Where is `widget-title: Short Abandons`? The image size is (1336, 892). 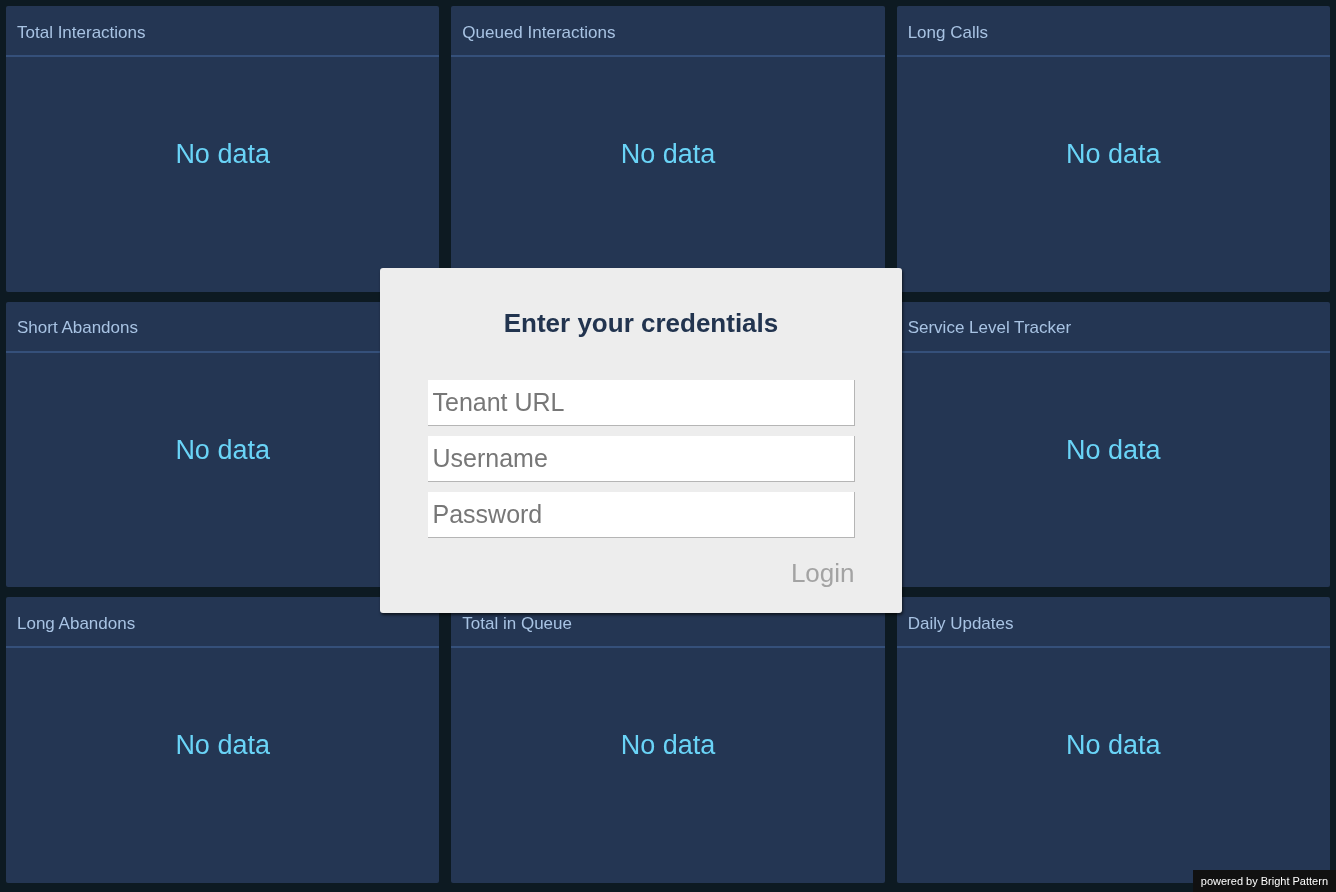 widget-title: Short Abandons is located at coordinates (77, 328).